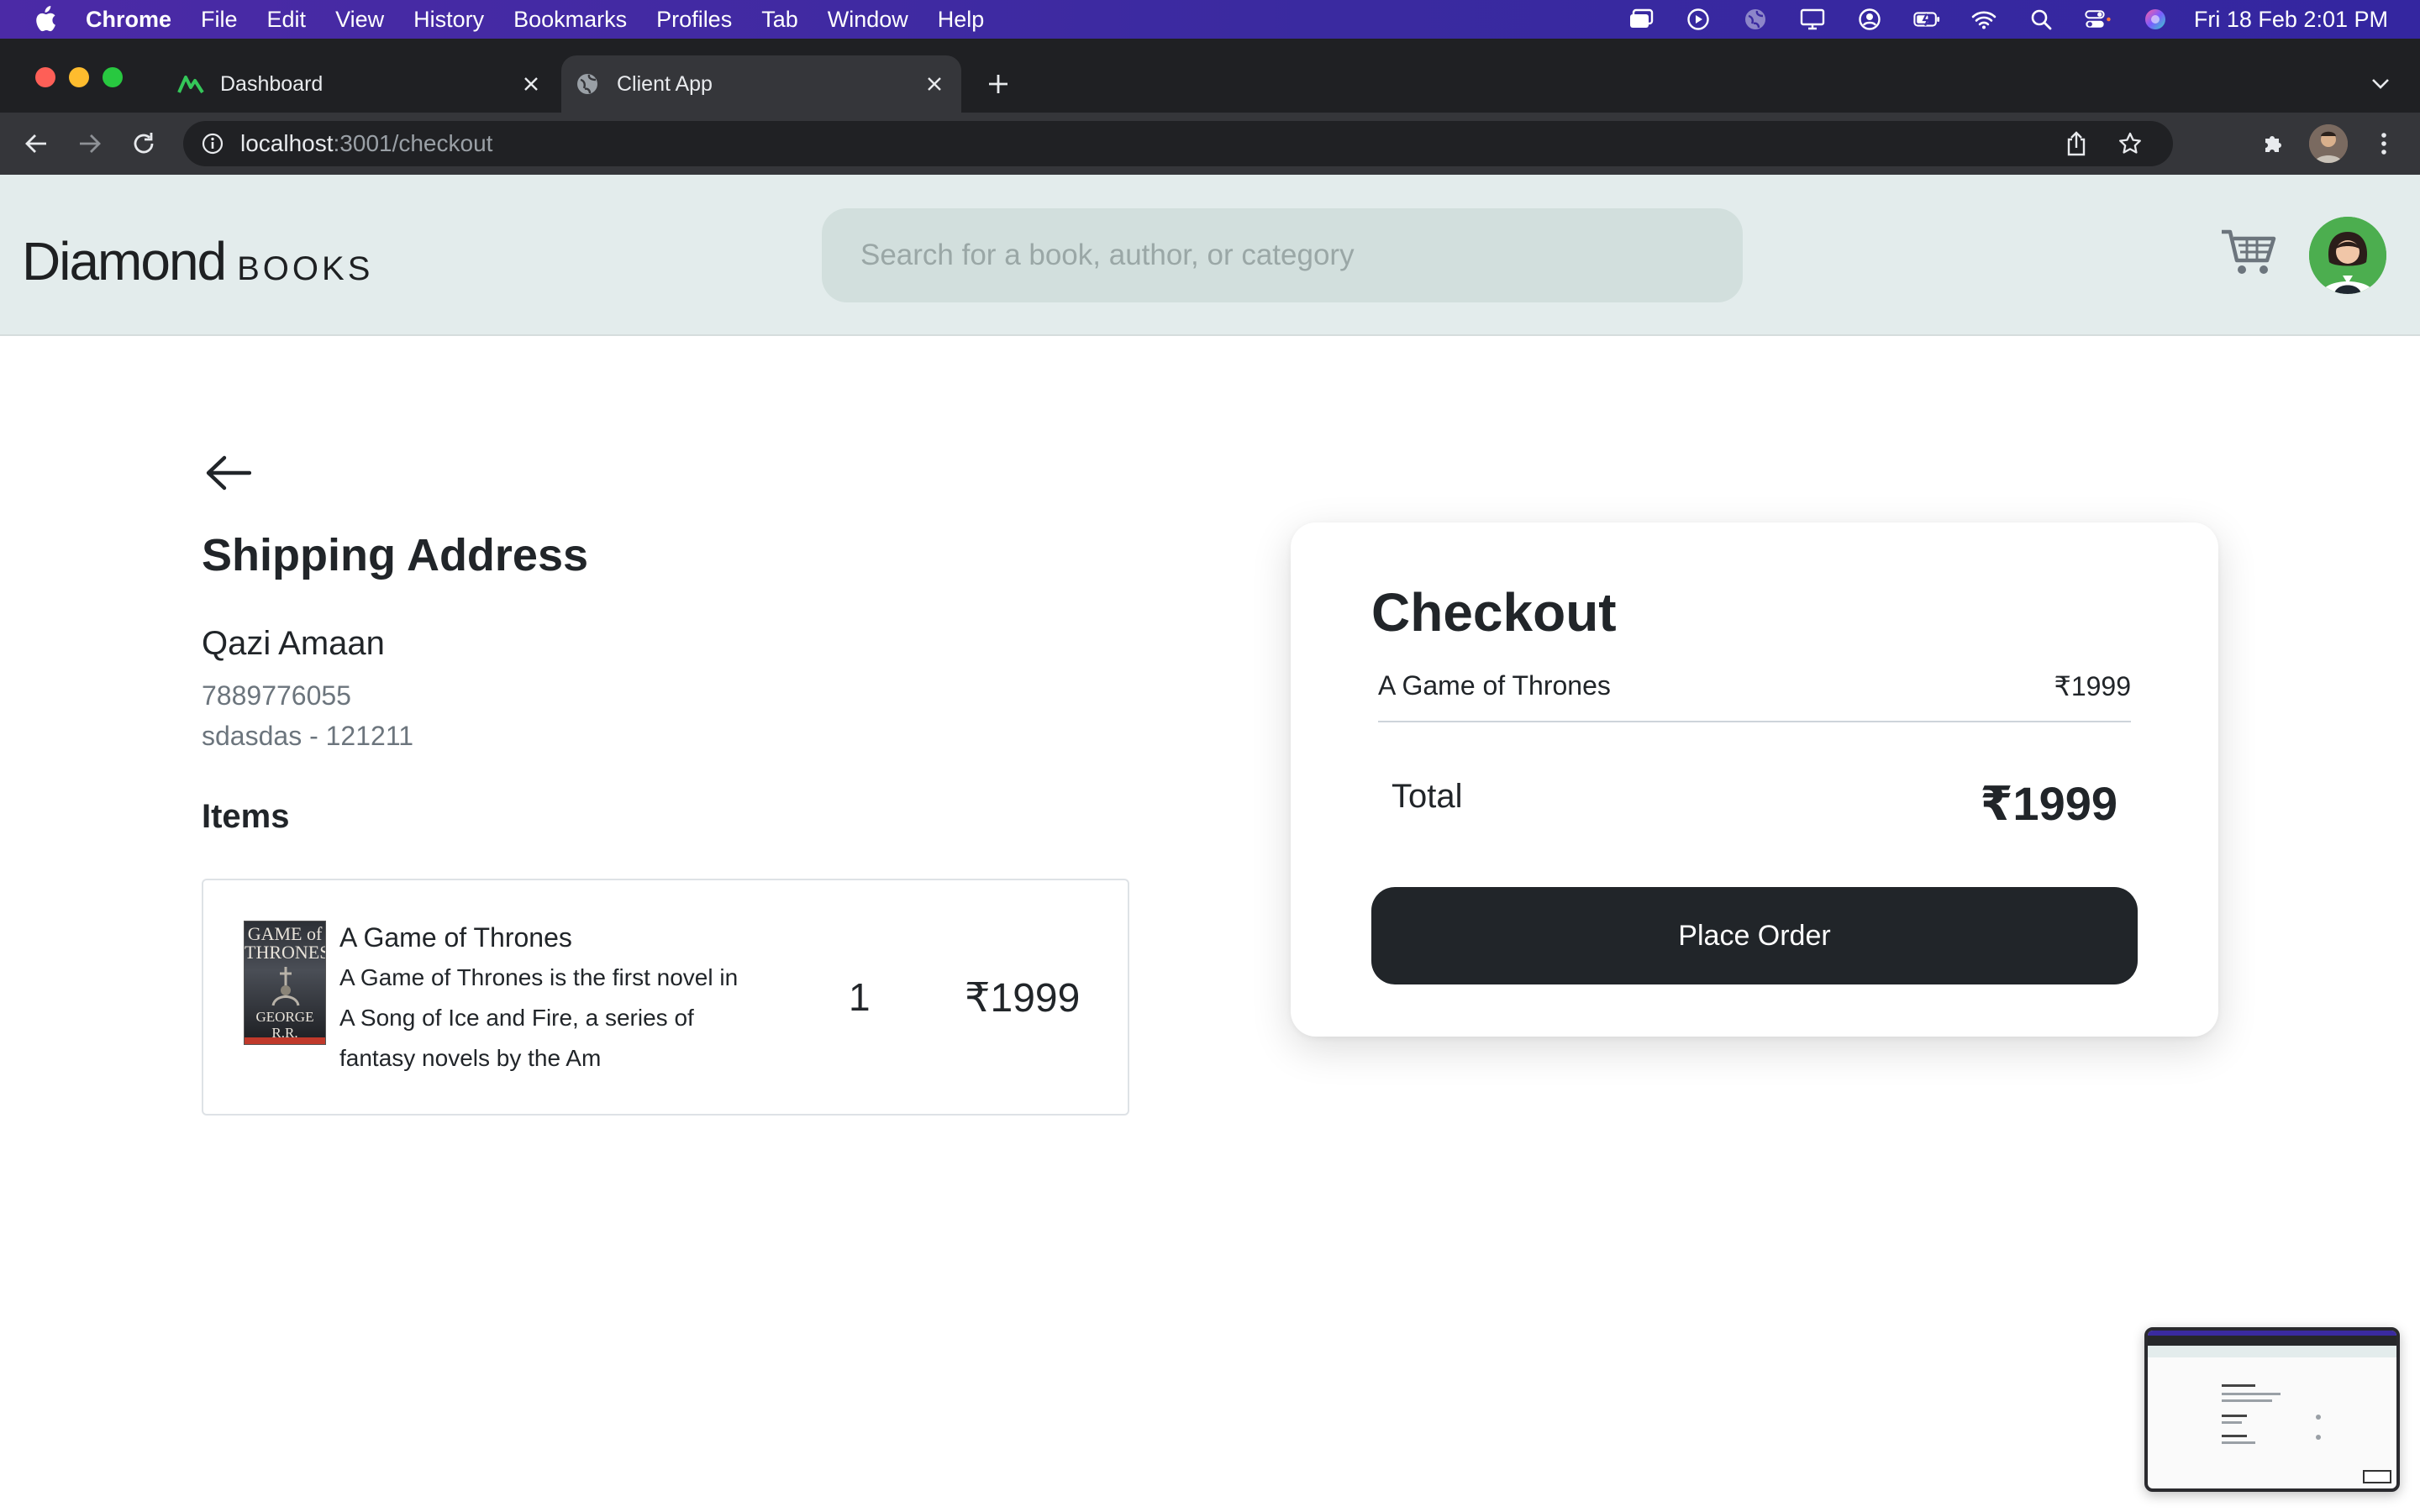 The width and height of the screenshot is (2420, 1512). What do you see at coordinates (570, 20) in the screenshot?
I see `menu-bookmarks: Bookmarks` at bounding box center [570, 20].